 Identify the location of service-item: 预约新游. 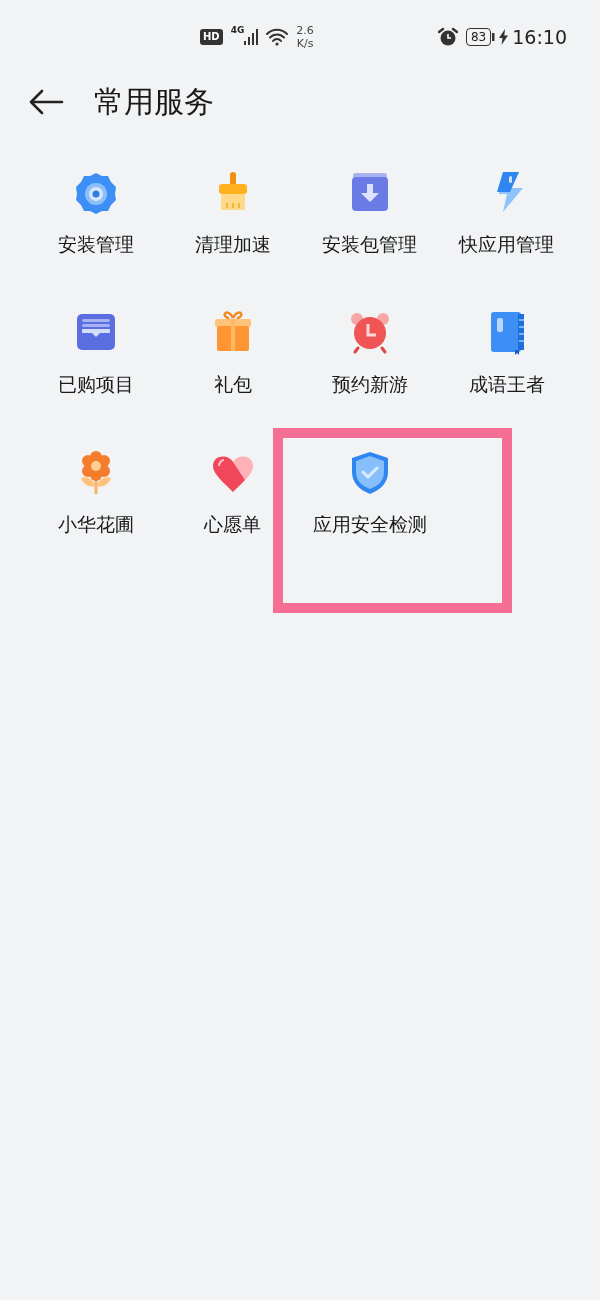
(369, 349).